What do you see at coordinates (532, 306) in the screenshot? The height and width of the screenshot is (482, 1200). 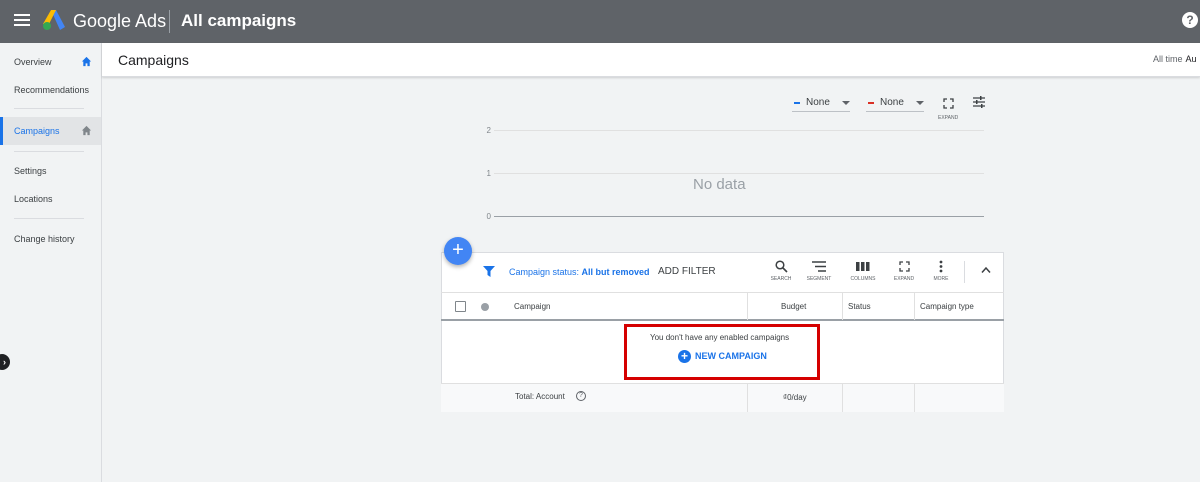 I see `column-header-campaign: Campaign` at bounding box center [532, 306].